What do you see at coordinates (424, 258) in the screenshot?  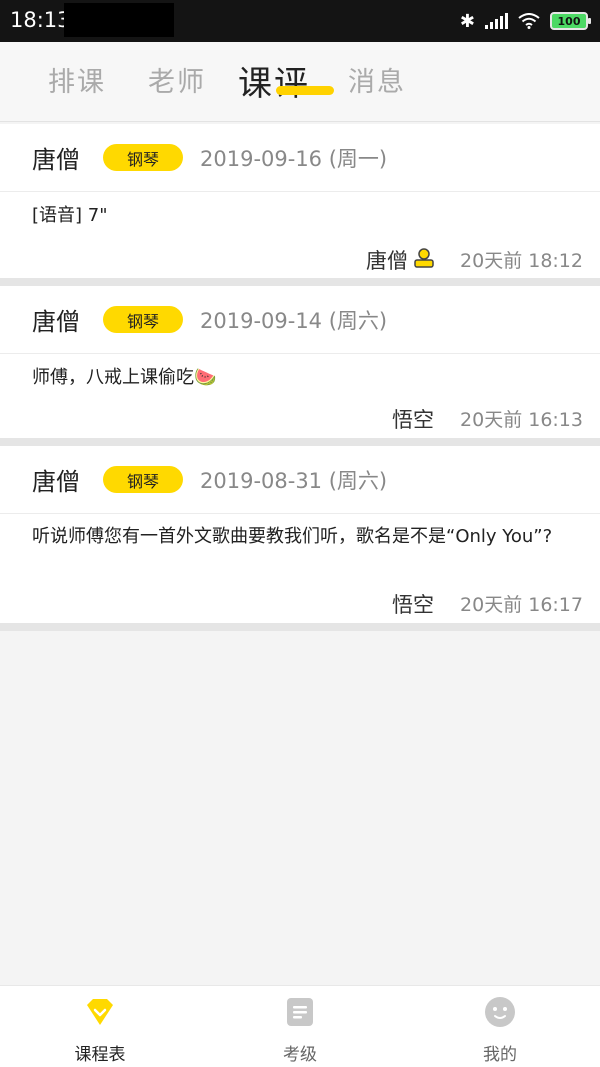 I see `teacher-badge-icon` at bounding box center [424, 258].